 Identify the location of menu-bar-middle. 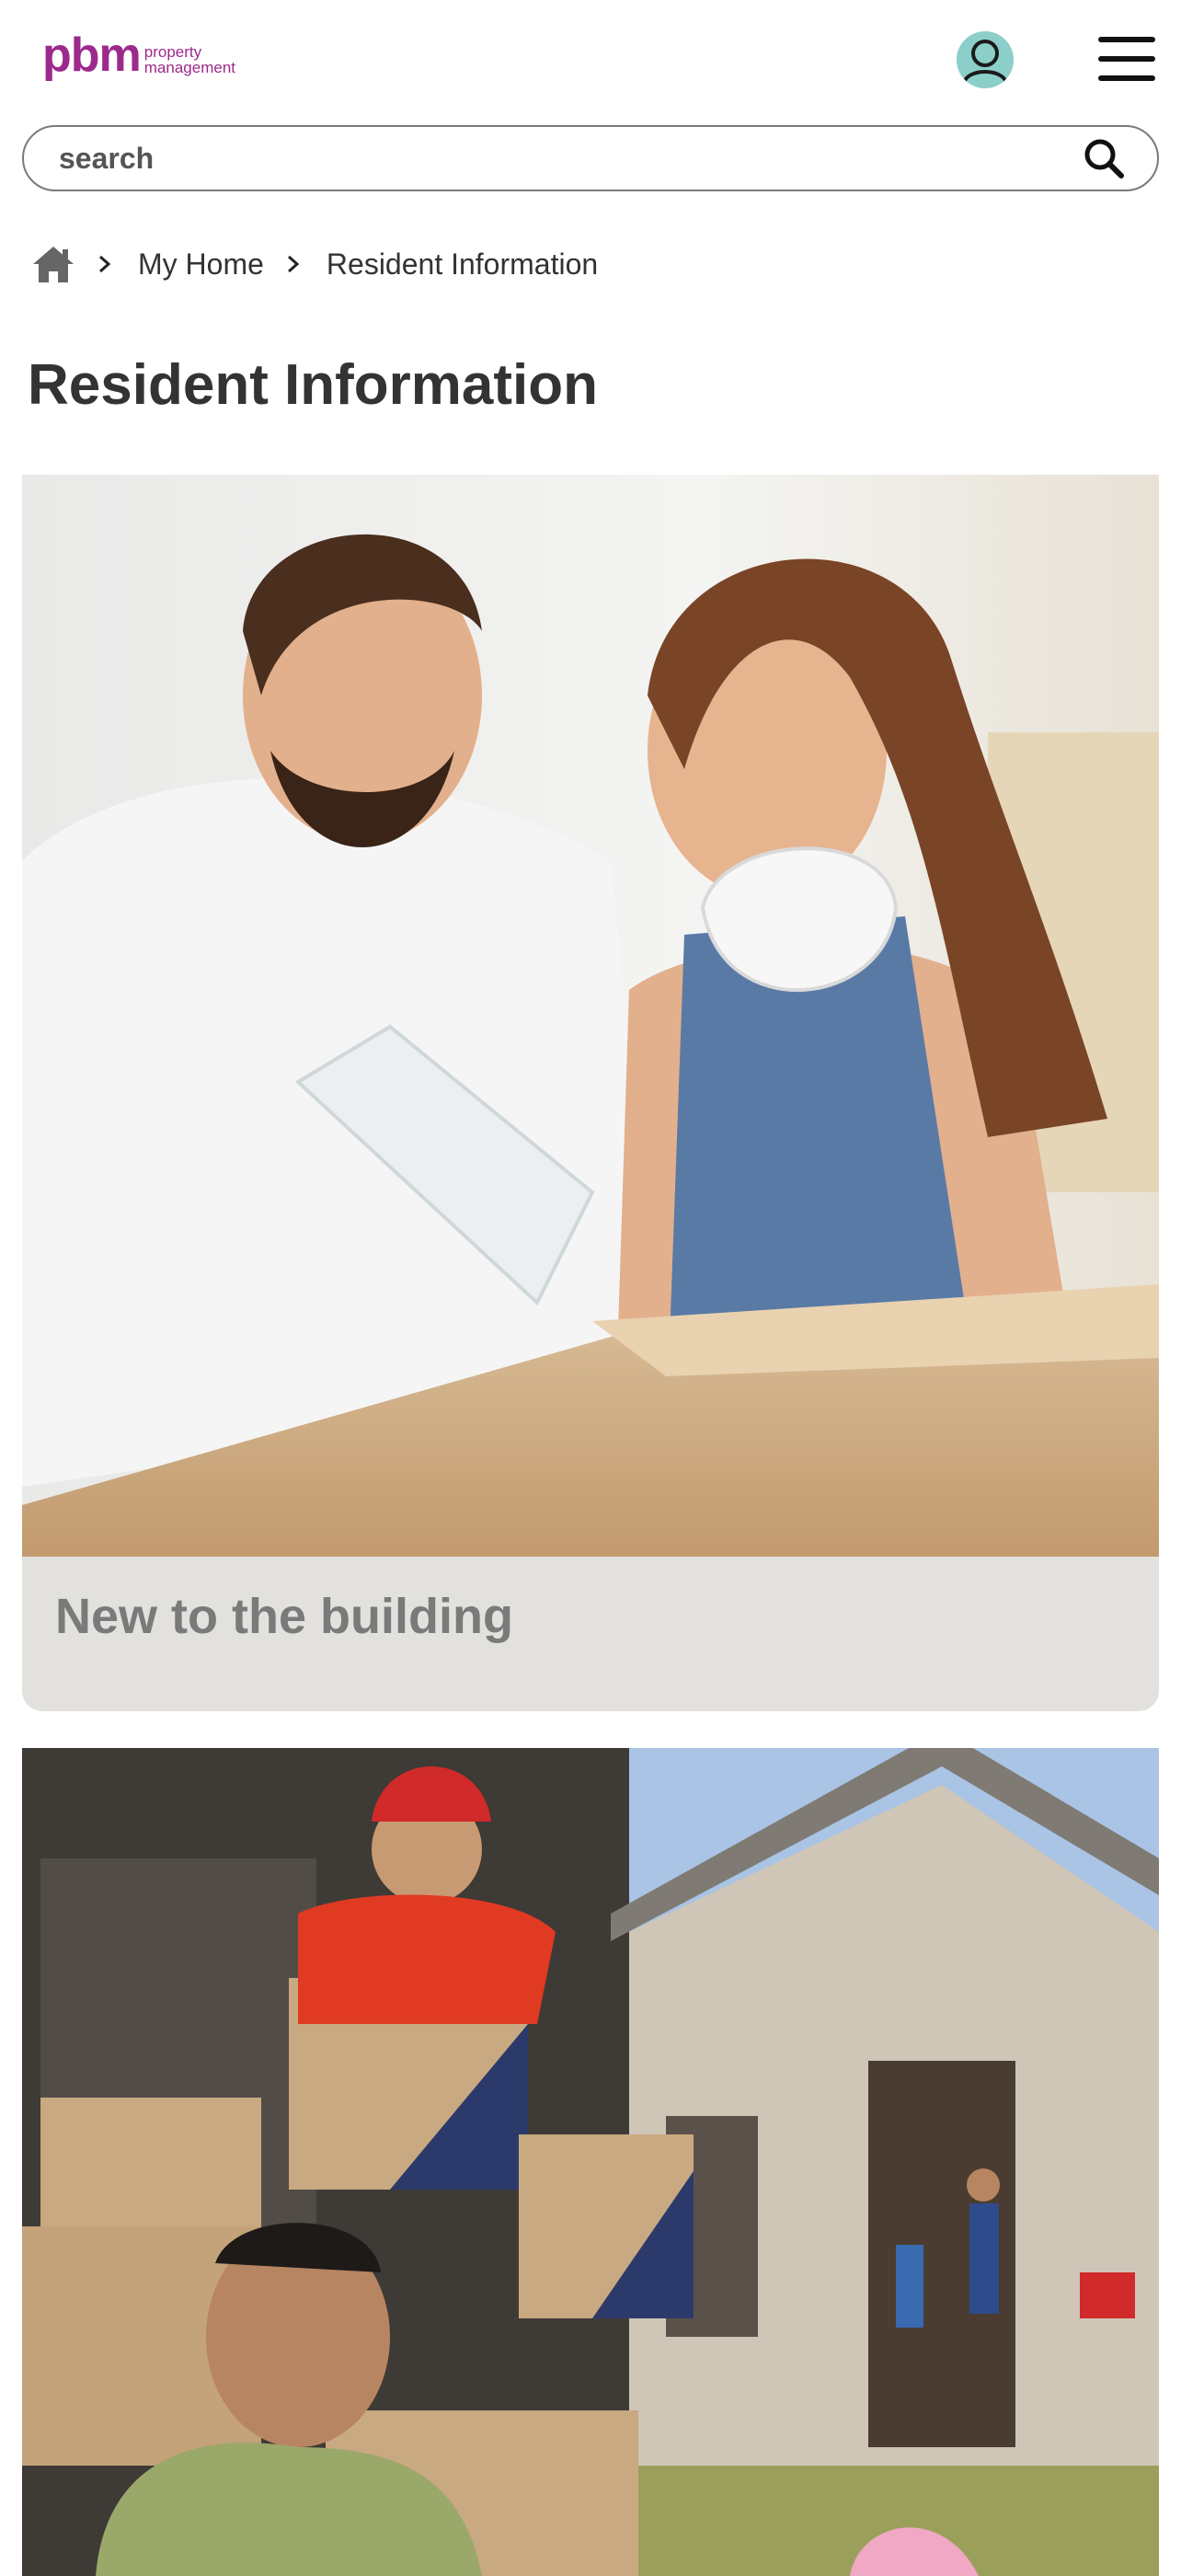
(1126, 59).